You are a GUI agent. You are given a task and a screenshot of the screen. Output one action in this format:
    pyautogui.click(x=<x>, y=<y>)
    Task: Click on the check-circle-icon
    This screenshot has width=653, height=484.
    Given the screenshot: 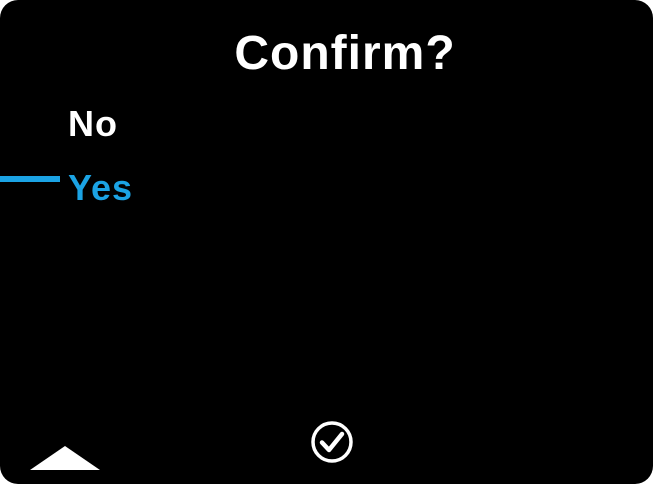 What is the action you would take?
    pyautogui.click(x=332, y=442)
    